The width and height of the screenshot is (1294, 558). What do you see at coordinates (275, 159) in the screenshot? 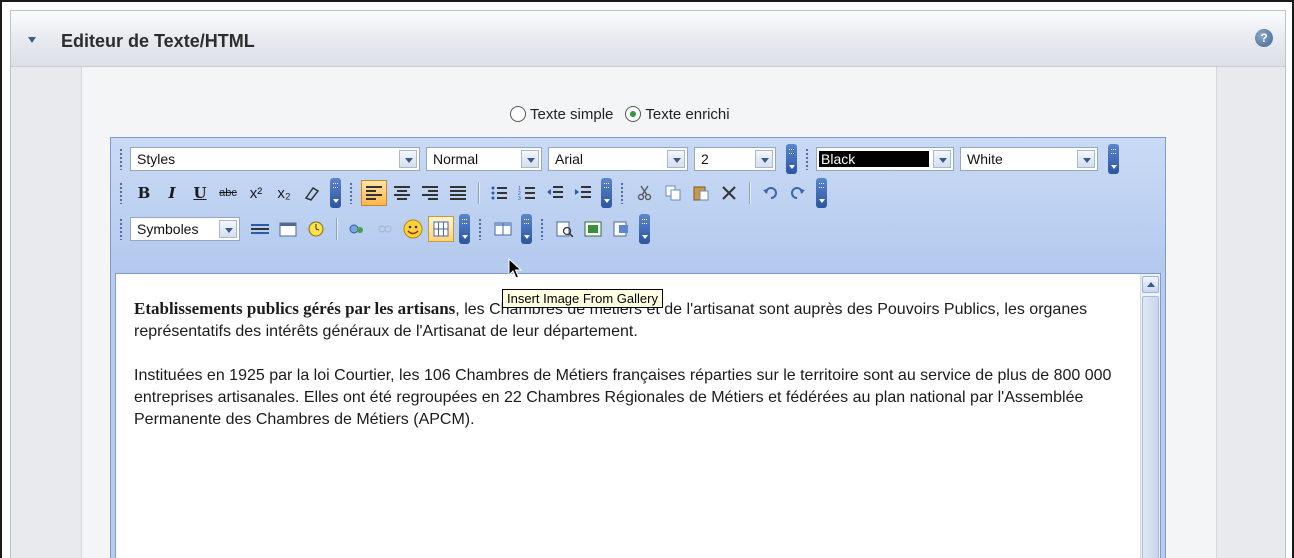
I see `styles-select: Styles` at bounding box center [275, 159].